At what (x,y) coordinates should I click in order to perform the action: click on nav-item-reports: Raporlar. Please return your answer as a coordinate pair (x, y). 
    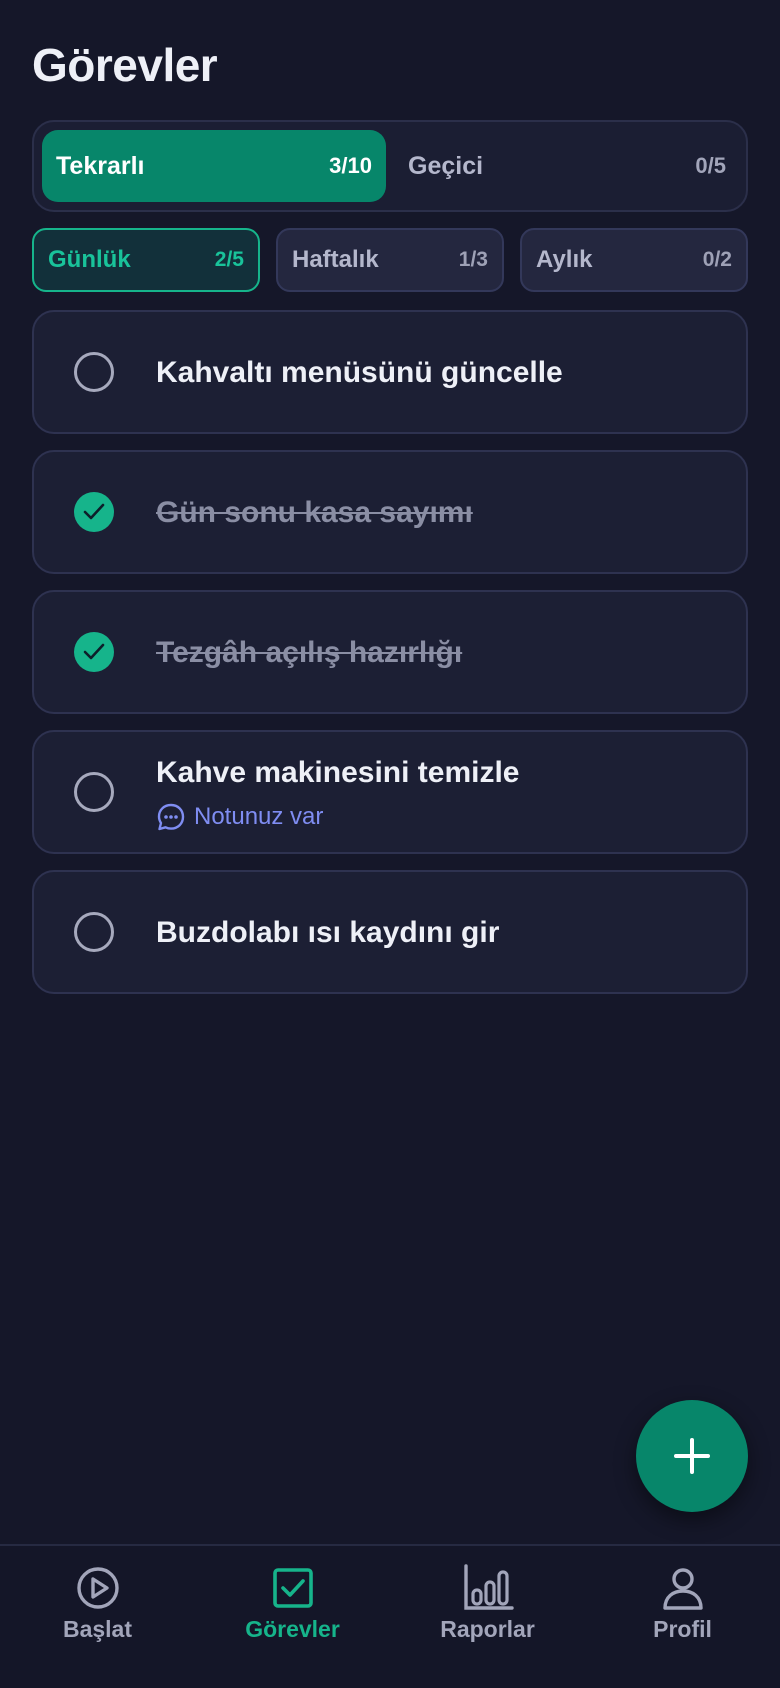
    Looking at the image, I should click on (487, 1614).